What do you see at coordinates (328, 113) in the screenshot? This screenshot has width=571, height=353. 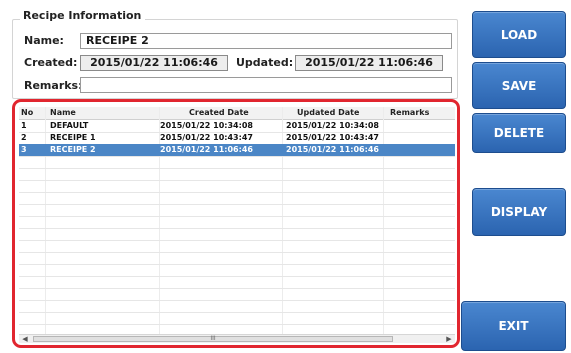 I see `column-header-updated: Updated Date` at bounding box center [328, 113].